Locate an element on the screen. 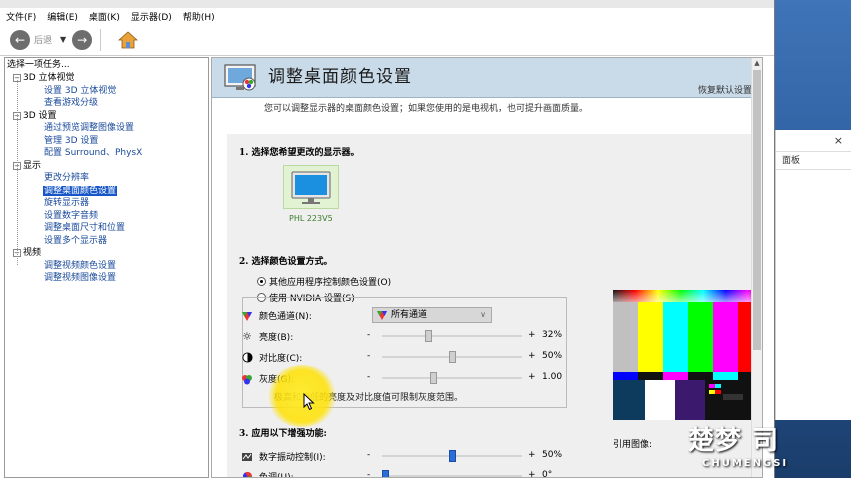 The image size is (851, 478). content-scrollbar: ▲ is located at coordinates (756, 267).